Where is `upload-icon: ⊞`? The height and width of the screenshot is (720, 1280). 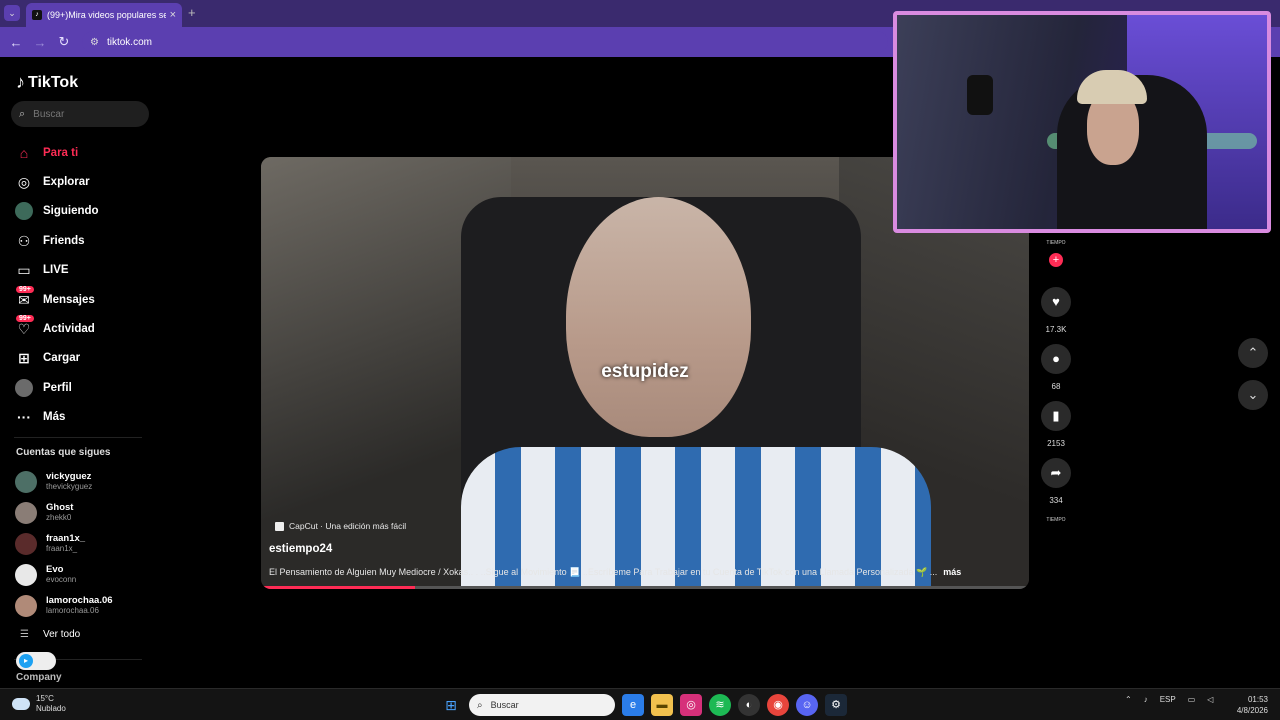
upload-icon: ⊞ is located at coordinates (24, 358).